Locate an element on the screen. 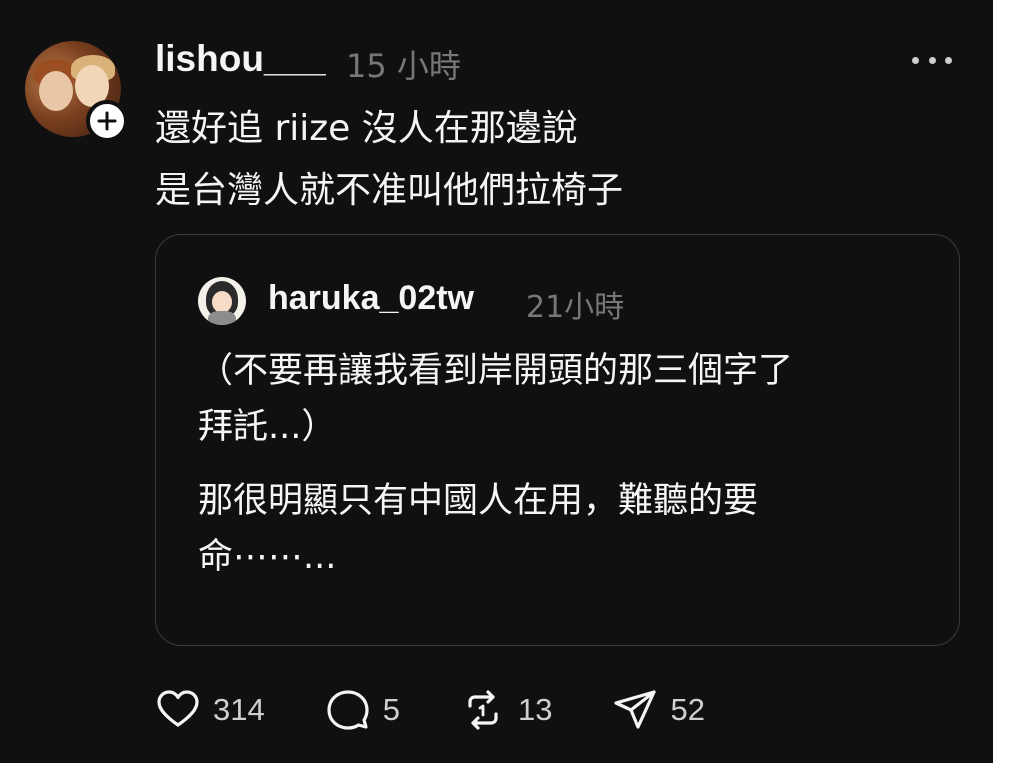  avatar-body is located at coordinates (222, 318).